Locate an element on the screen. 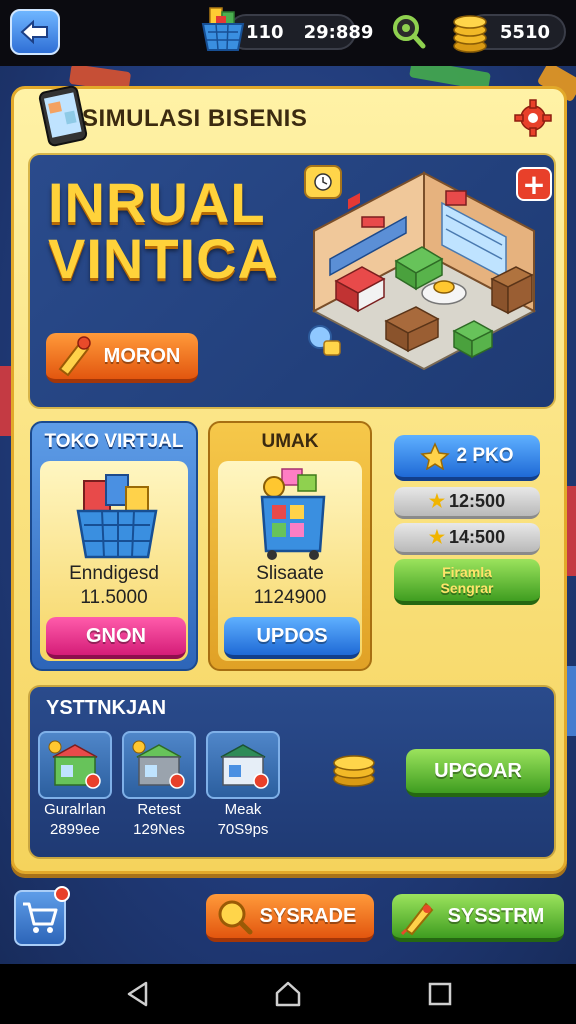 The height and width of the screenshot is (1024, 576). store-header: TOKO VIRTJAL is located at coordinates (114, 441).